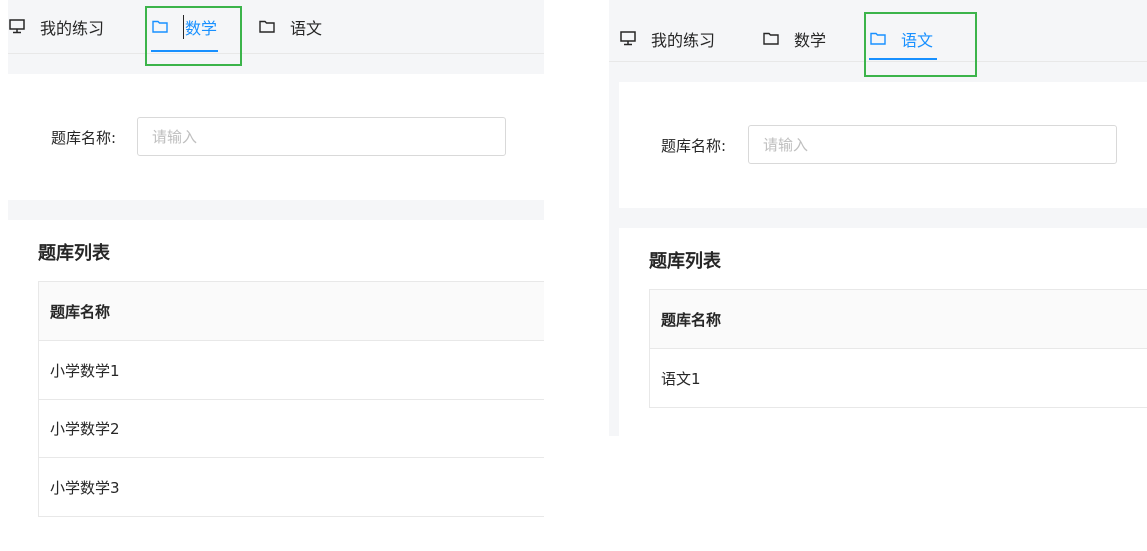  I want to click on tab-label: 语文, so click(306, 28).